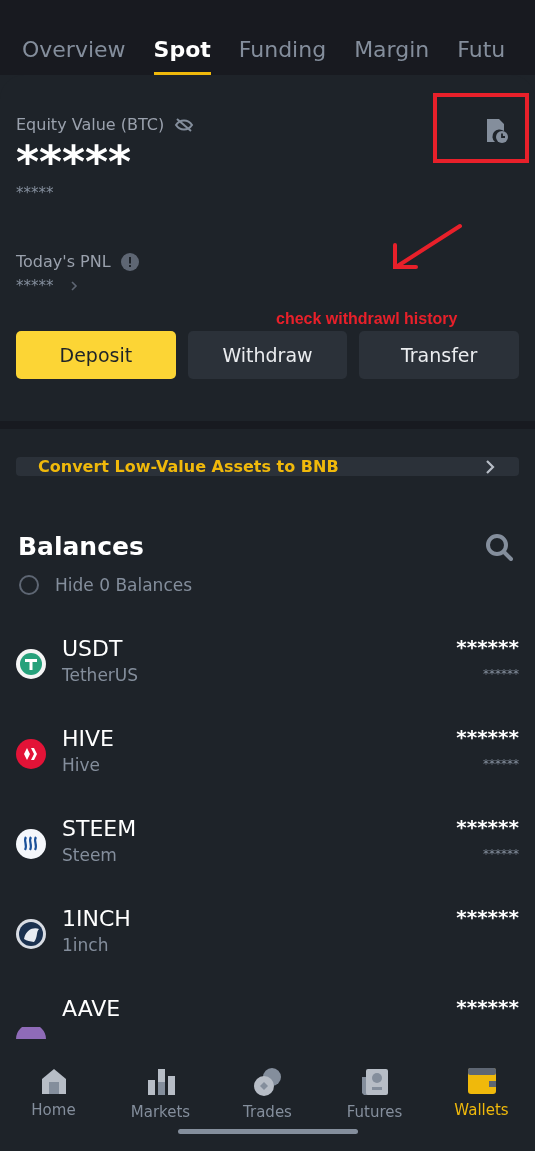 This screenshot has height=1151, width=535. What do you see at coordinates (93, 649) in the screenshot?
I see `coin-symbol: USDT` at bounding box center [93, 649].